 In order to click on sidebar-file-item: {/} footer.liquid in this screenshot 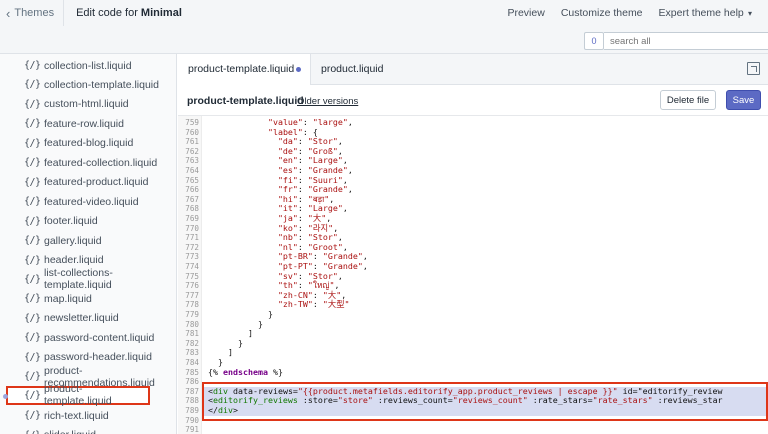, I will do `click(88, 221)`.